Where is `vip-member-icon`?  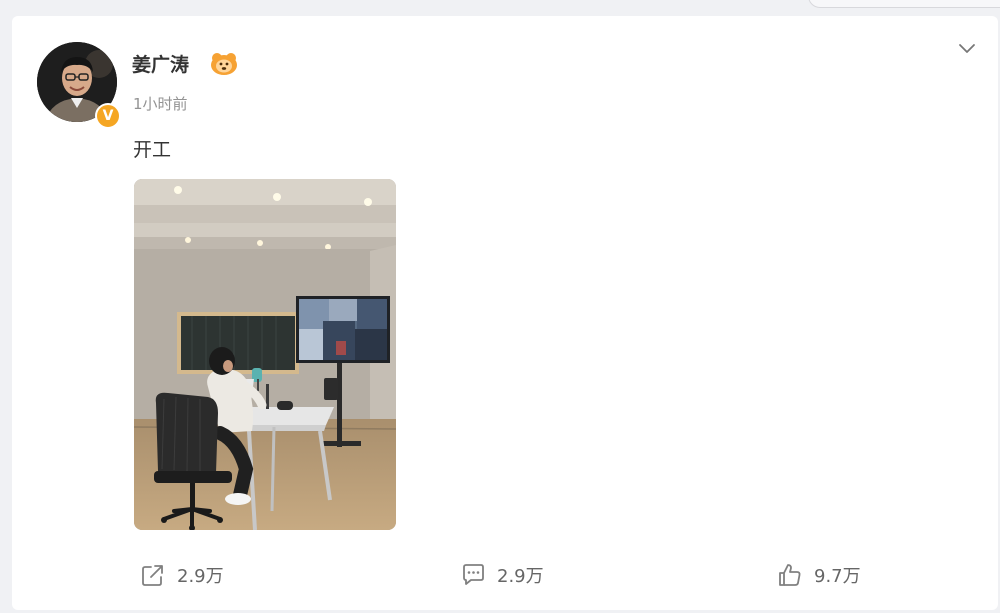 vip-member-icon is located at coordinates (224, 64).